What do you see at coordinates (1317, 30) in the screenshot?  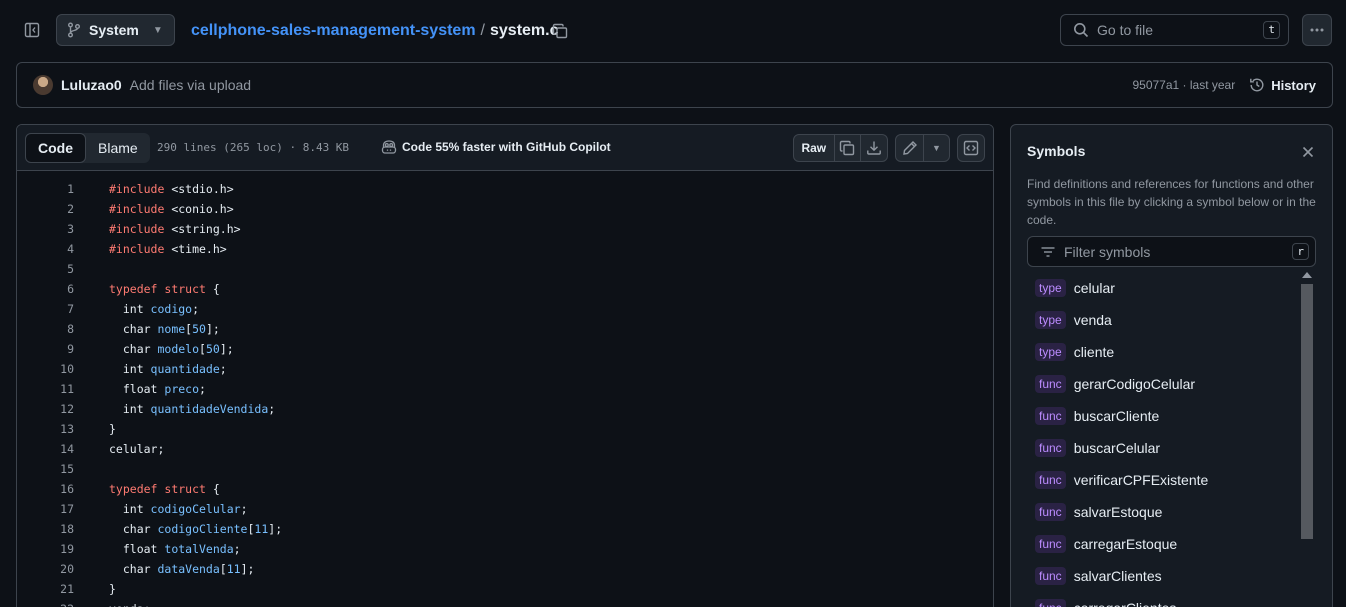 I see `more-options-button` at bounding box center [1317, 30].